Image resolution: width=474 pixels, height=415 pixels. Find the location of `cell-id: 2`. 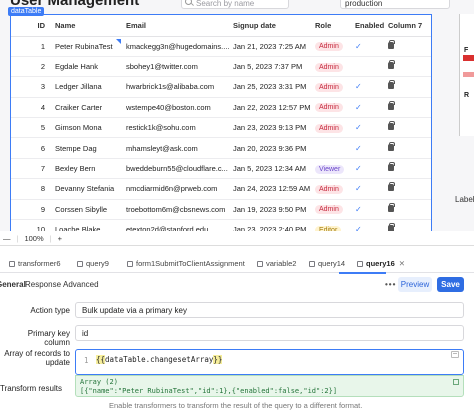

cell-id: 2 is located at coordinates (31, 67).